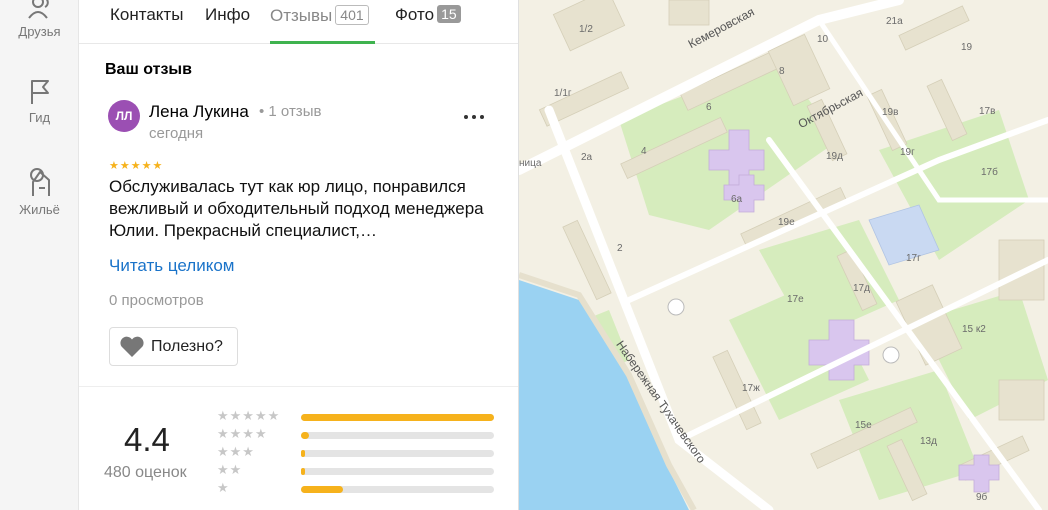 This screenshot has width=1048, height=510. Describe the element at coordinates (863, 425) in the screenshot. I see `house-number: 15е` at that location.